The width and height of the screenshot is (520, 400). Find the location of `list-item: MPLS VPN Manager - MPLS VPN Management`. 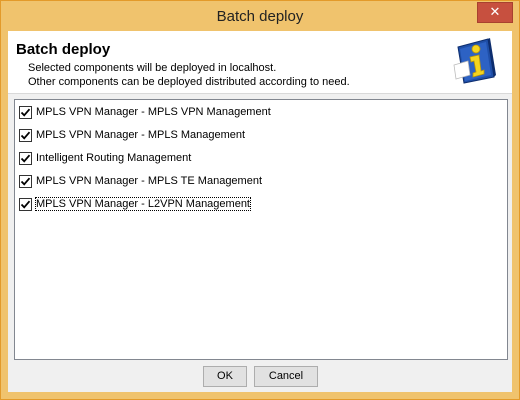

list-item: MPLS VPN Manager - MPLS VPN Management is located at coordinates (145, 112).